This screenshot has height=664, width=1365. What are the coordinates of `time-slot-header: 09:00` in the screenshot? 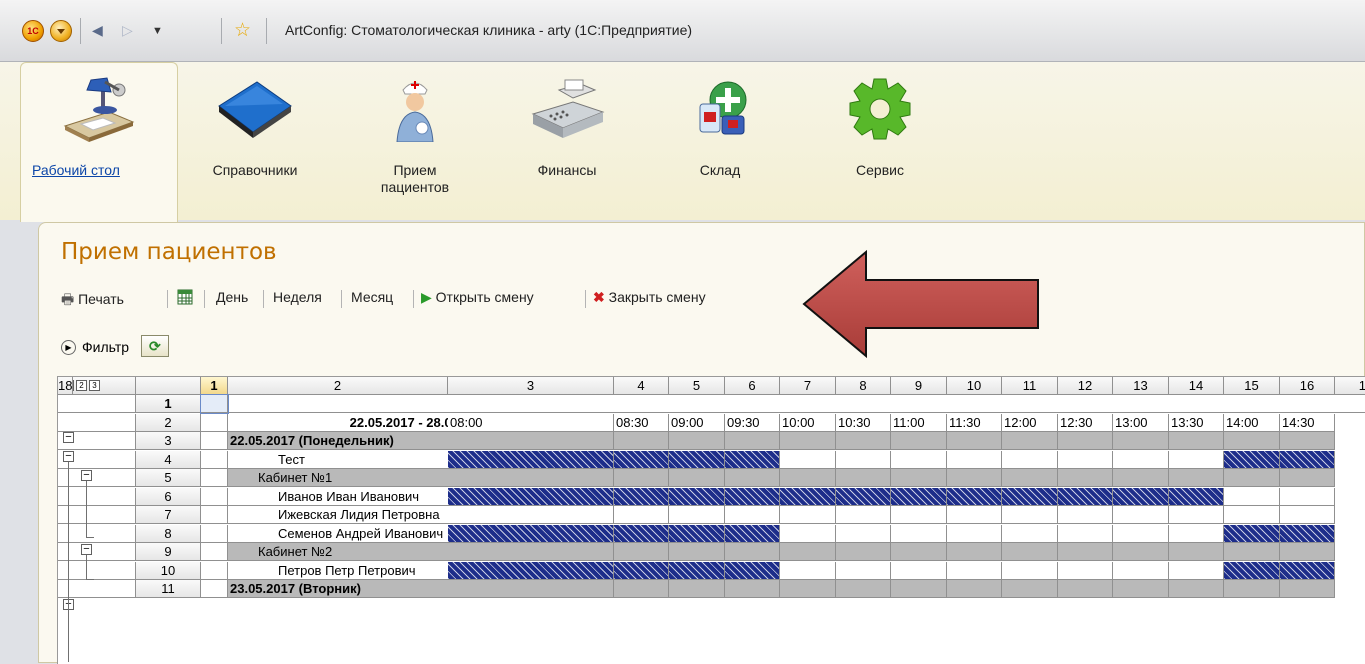 It's located at (697, 423).